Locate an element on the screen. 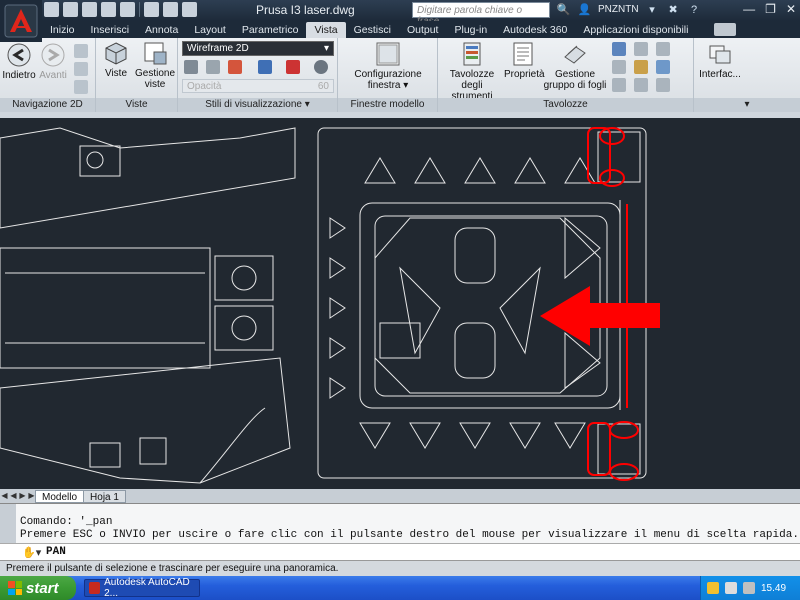 The image size is (800, 600). help-icon: ? is located at coordinates (694, 9).